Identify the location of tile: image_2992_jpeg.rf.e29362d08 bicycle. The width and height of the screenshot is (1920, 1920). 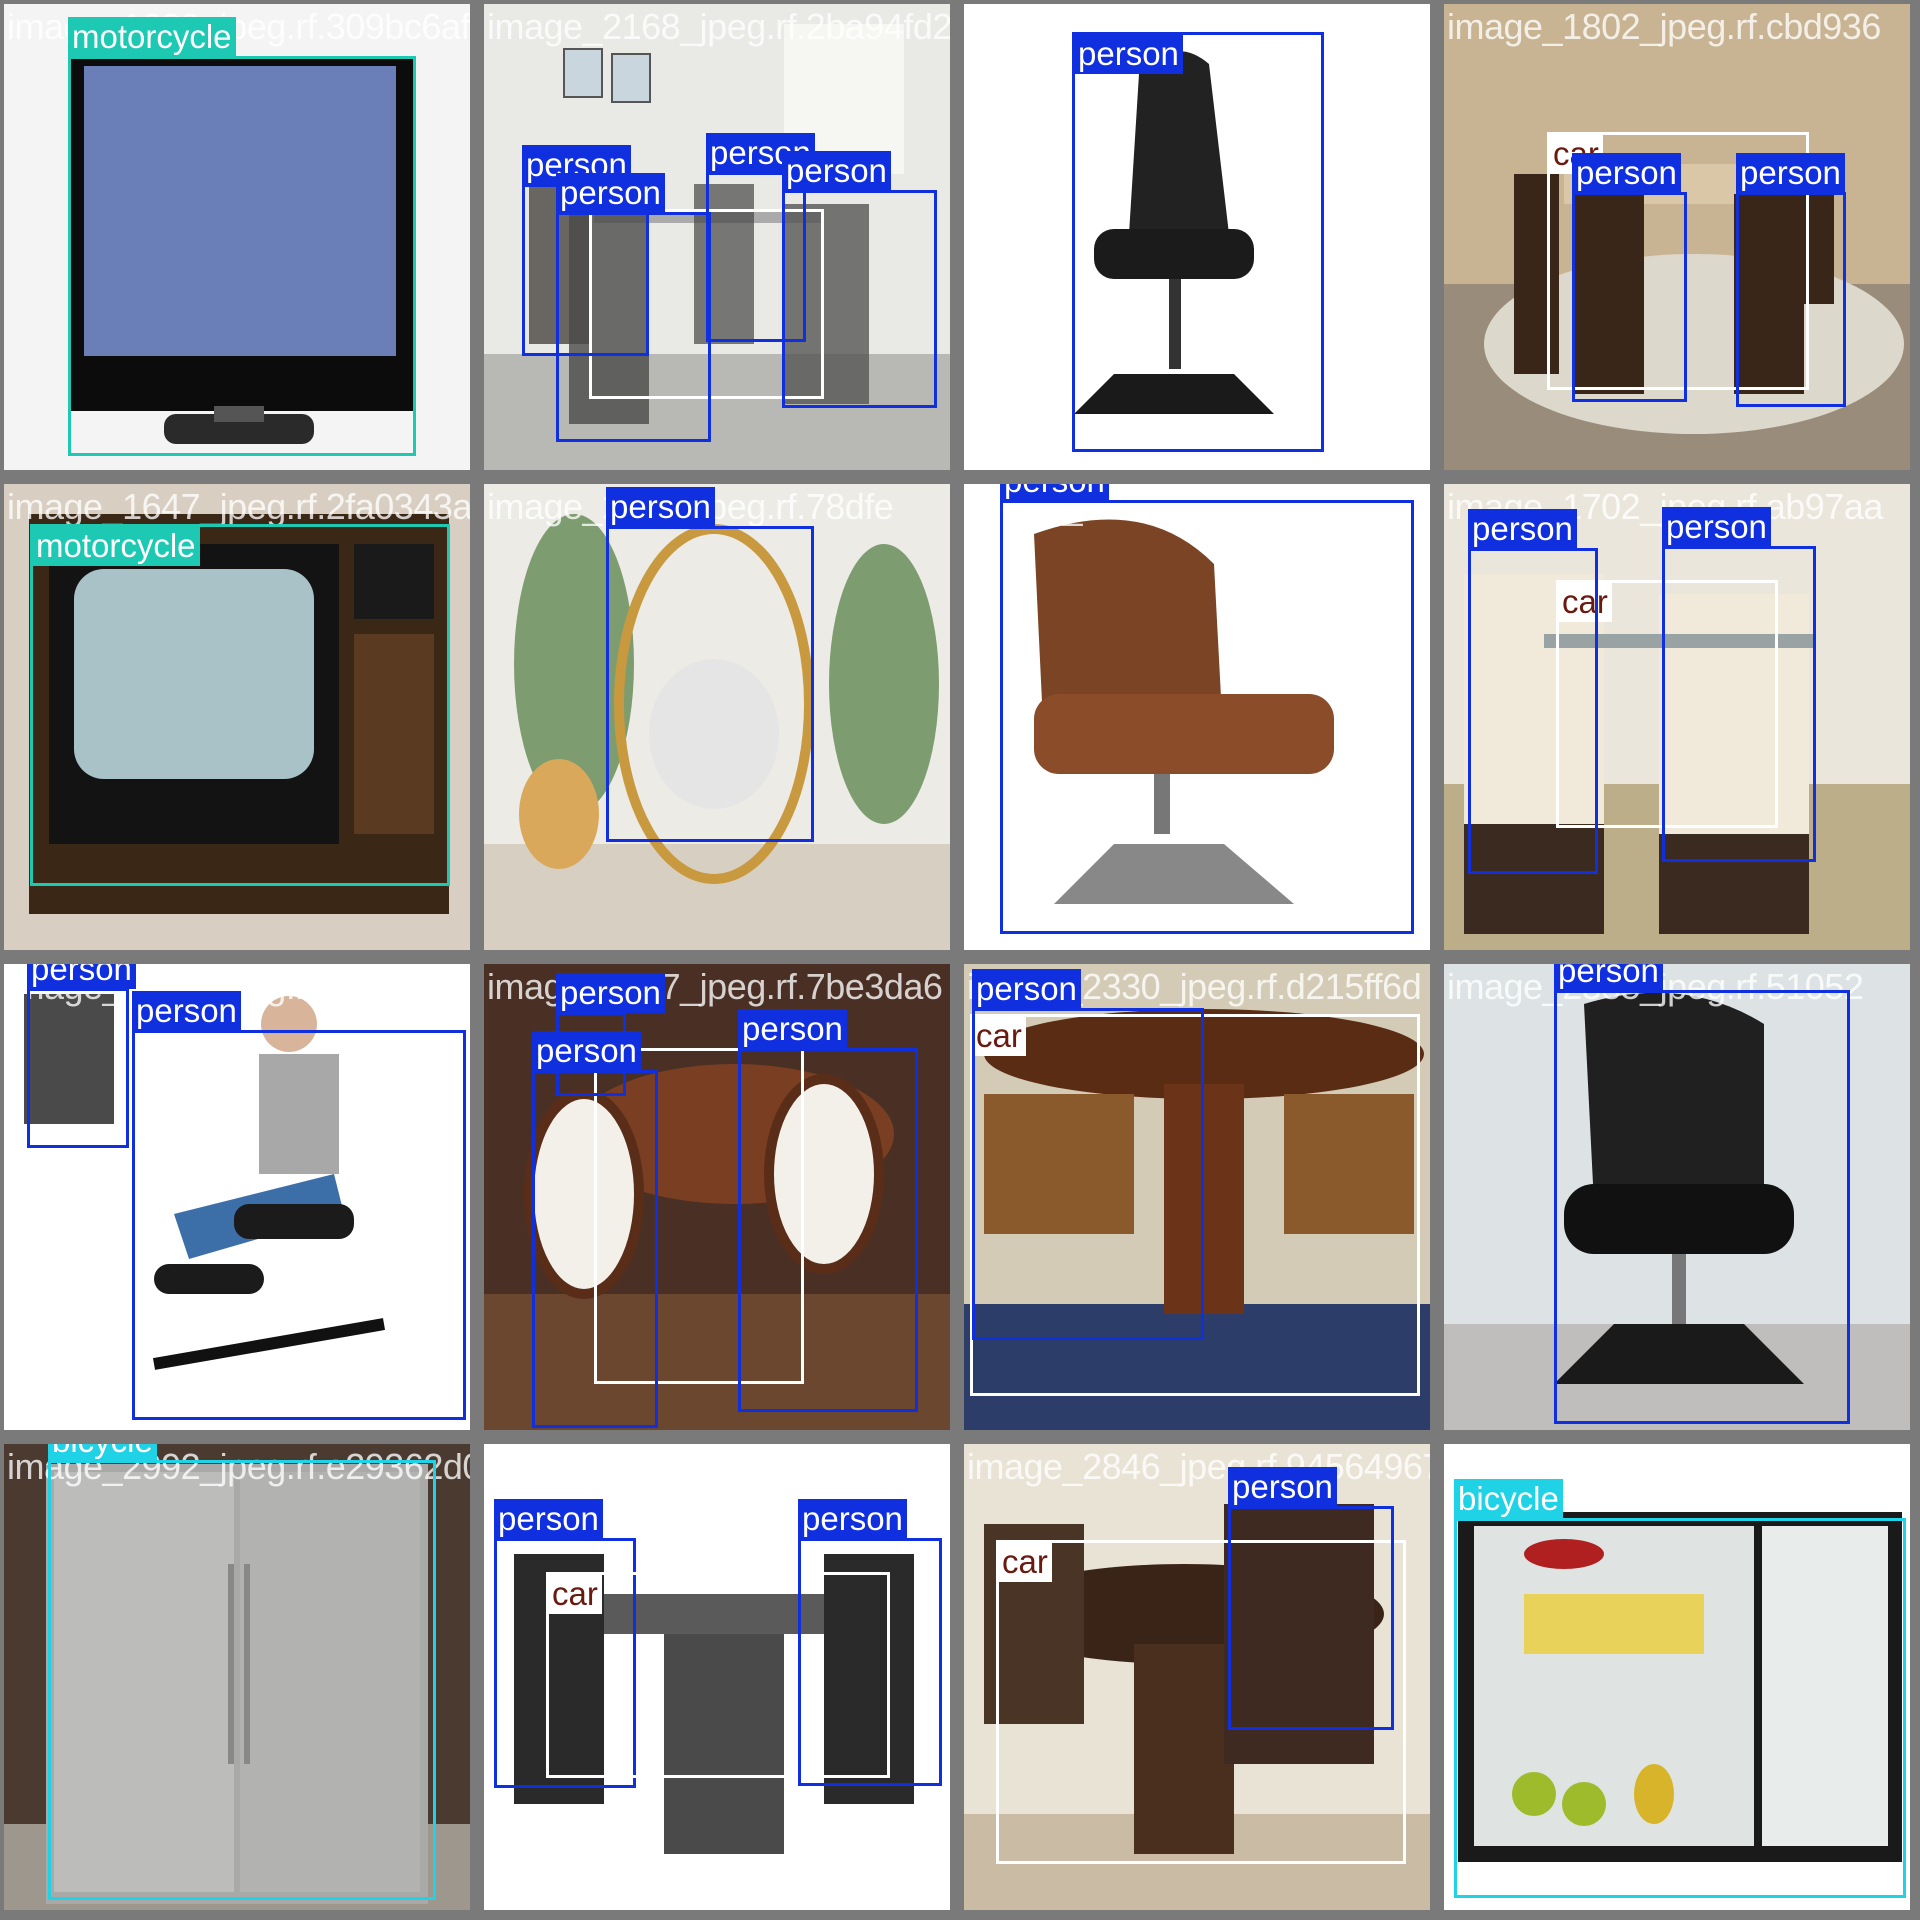
(237, 1677).